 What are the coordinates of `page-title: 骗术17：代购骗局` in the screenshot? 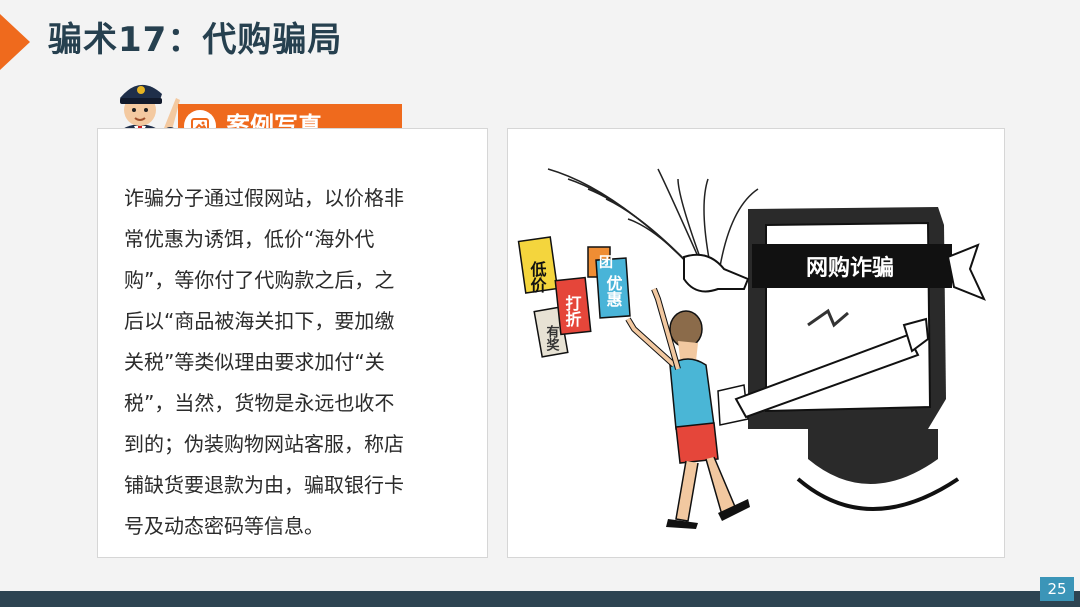 It's located at (195, 40).